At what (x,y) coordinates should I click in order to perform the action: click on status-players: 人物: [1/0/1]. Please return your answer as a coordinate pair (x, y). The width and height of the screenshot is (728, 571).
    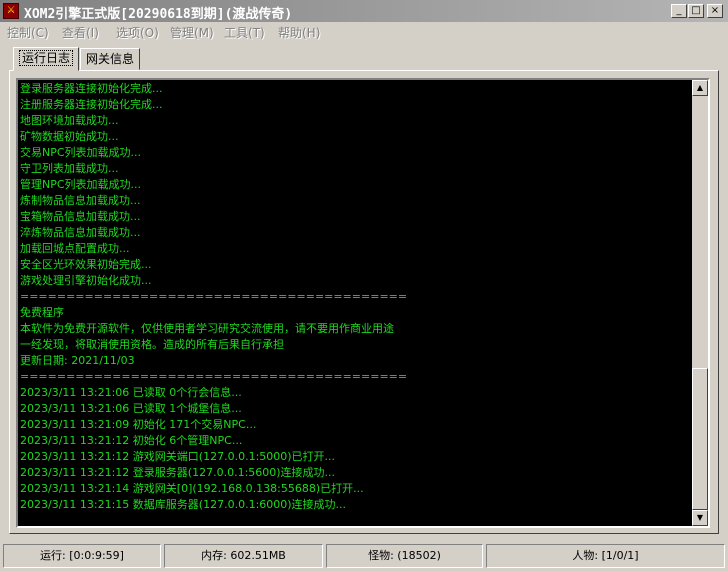
    Looking at the image, I should click on (605, 556).